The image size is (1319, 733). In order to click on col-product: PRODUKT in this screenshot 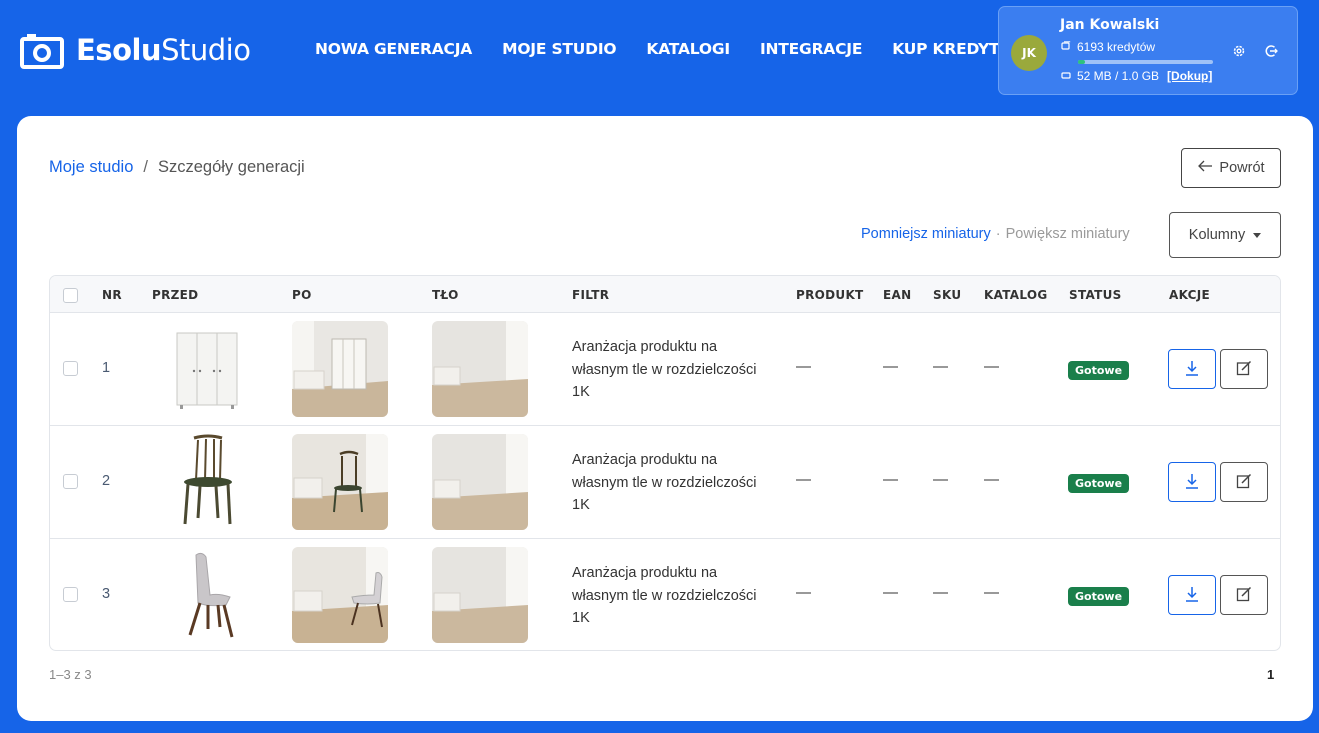, I will do `click(830, 295)`.